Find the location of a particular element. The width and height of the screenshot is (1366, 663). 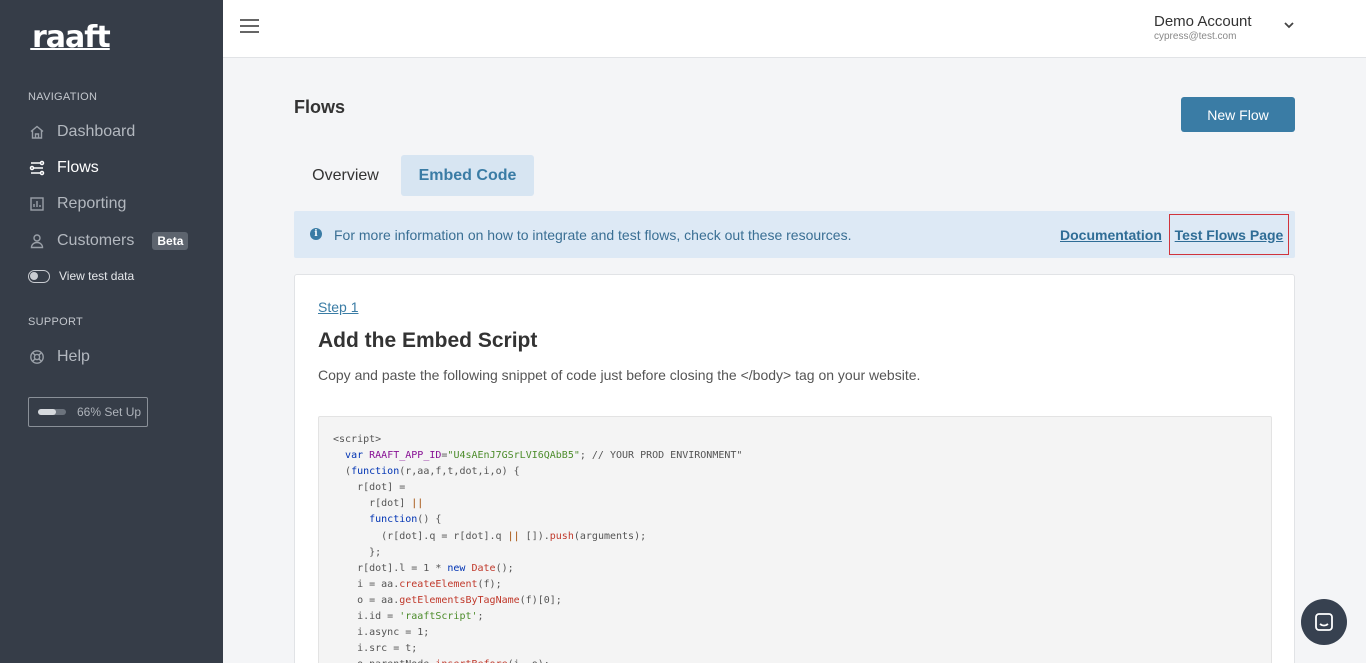

tab-overview: Overview is located at coordinates (345, 175).